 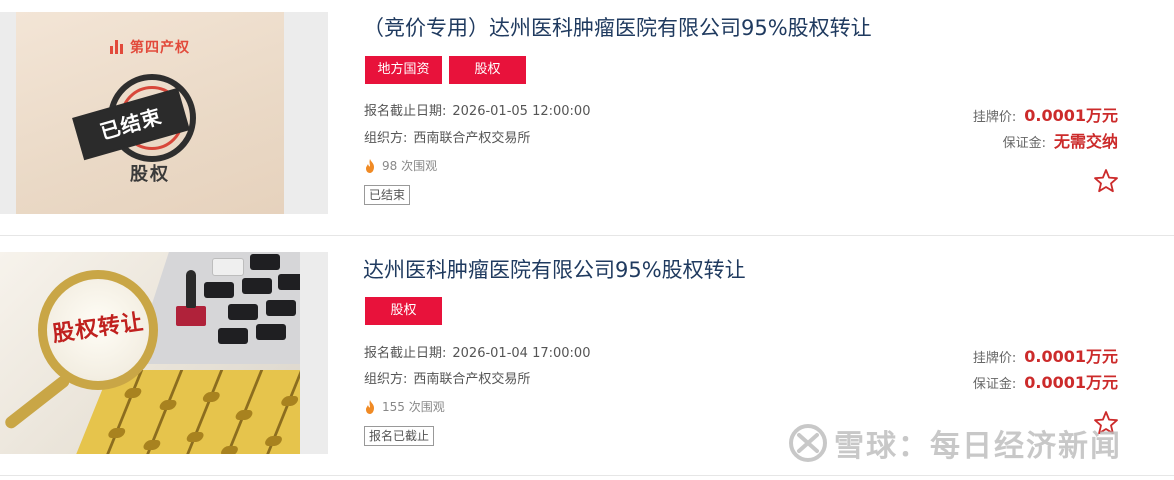 I want to click on tag-row: 股权, so click(x=407, y=311).